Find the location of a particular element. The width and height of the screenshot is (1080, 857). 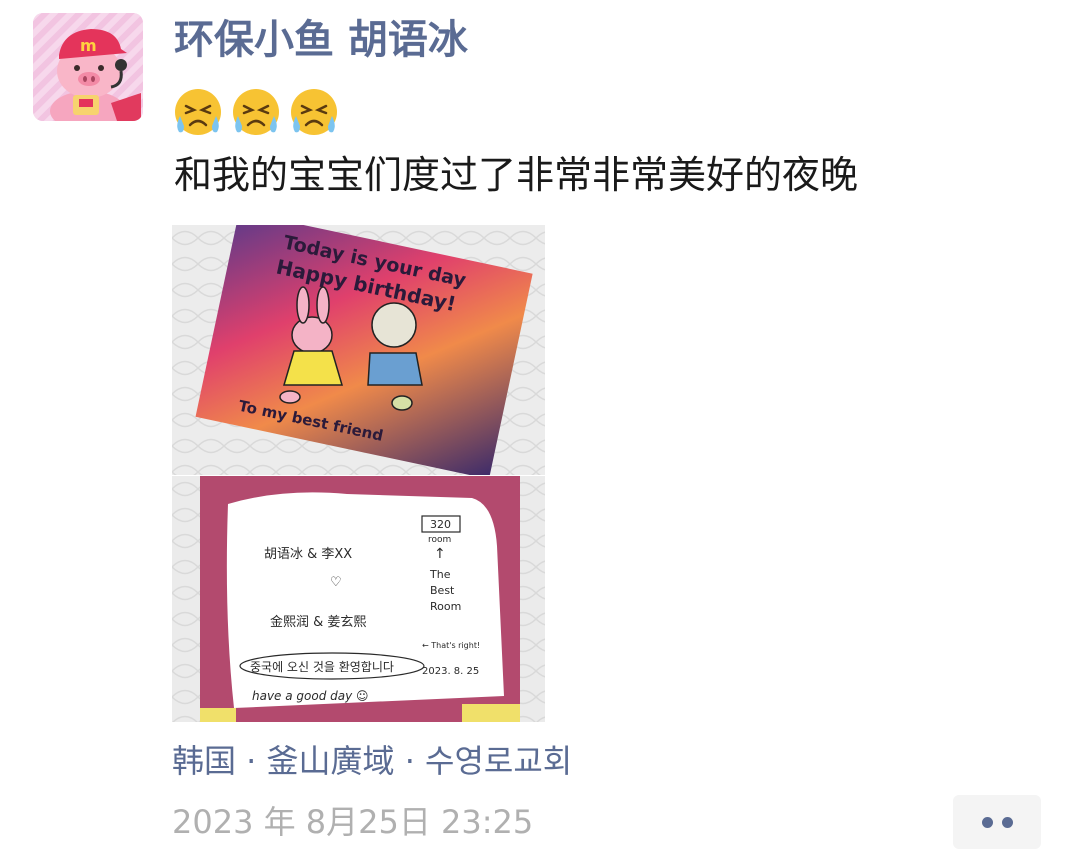

have-a-good-day: have a good day ☺ is located at coordinates (310, 696).